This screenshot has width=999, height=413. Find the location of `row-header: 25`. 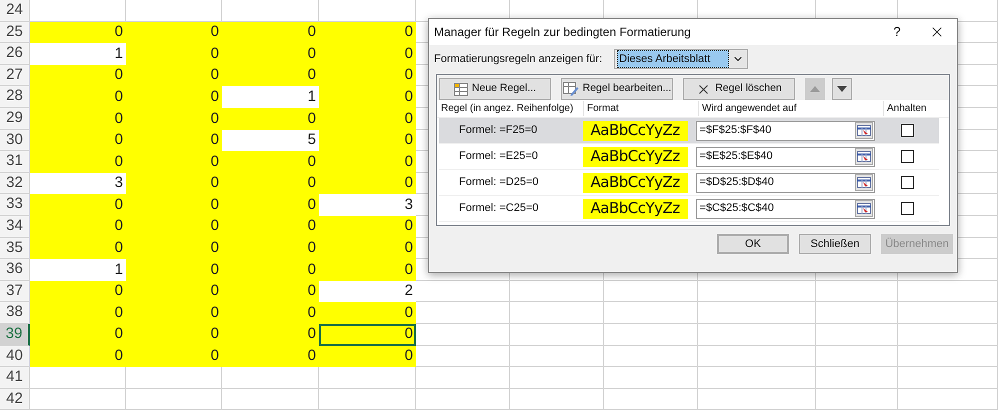

row-header: 25 is located at coordinates (15, 33).